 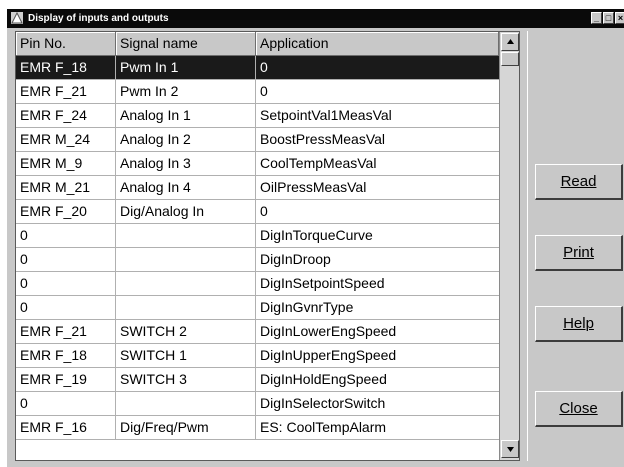 What do you see at coordinates (307, 307) in the screenshot?
I see `application-cell: DigInGvnrType` at bounding box center [307, 307].